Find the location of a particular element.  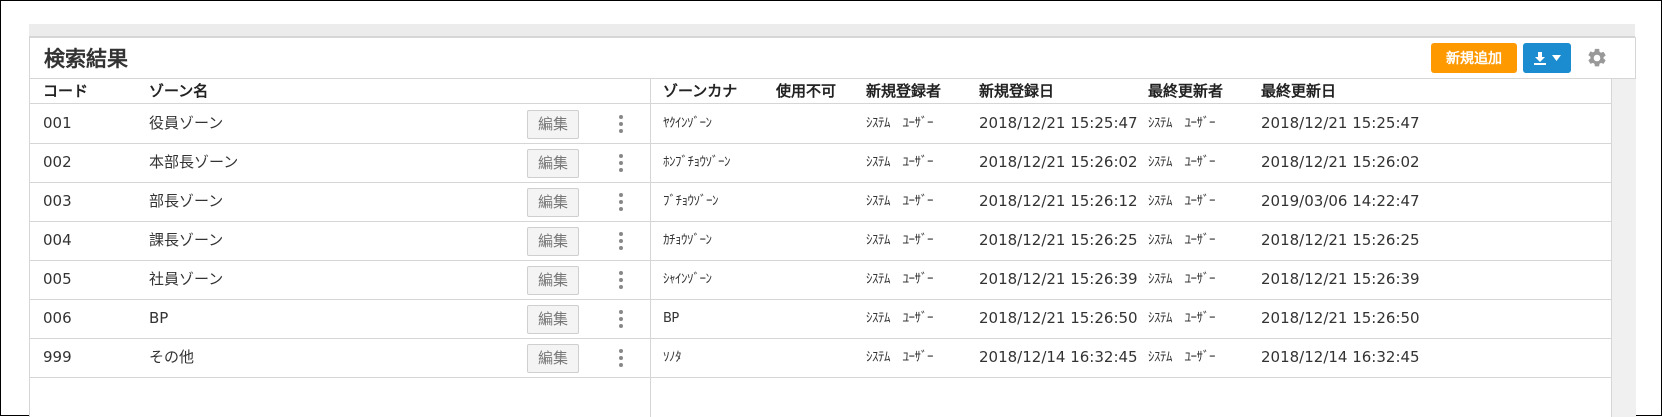

cell-zone-name: 本部長ゾーン is located at coordinates (194, 162).